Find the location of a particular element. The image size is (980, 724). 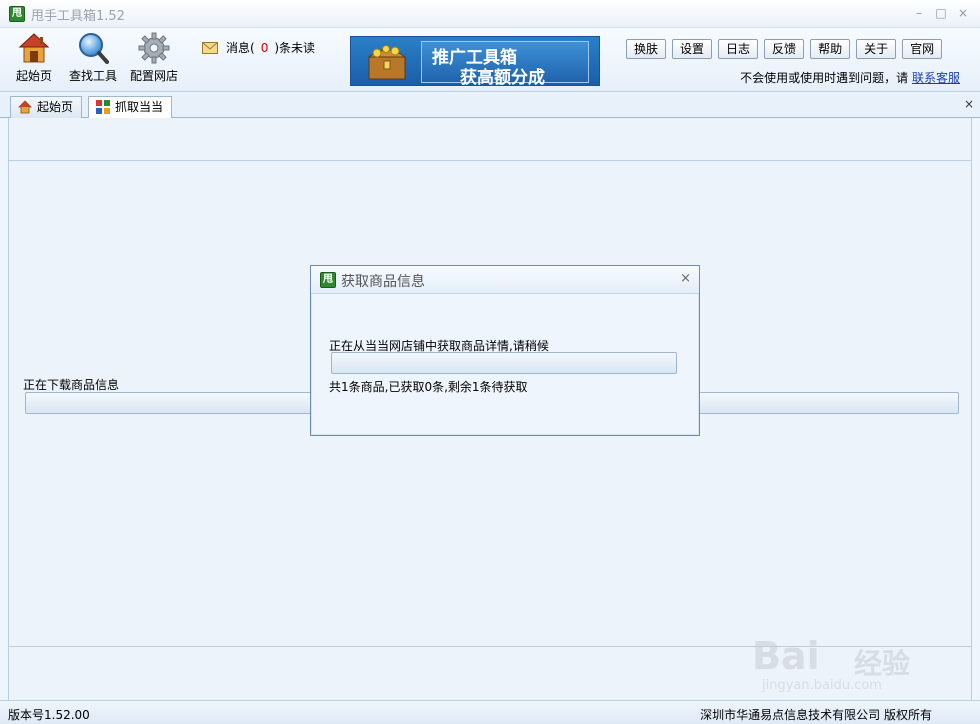

about-button: 关于 is located at coordinates (876, 49).